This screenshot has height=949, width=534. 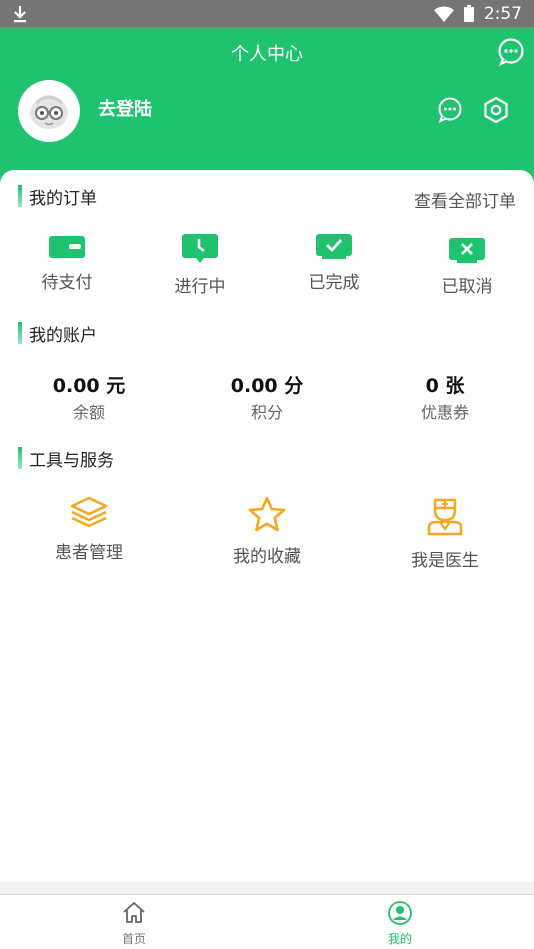 I want to click on star-icon, so click(x=267, y=514).